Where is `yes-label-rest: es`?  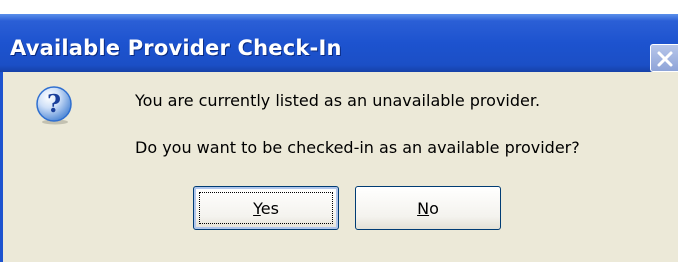
yes-label-rest: es is located at coordinates (269, 208).